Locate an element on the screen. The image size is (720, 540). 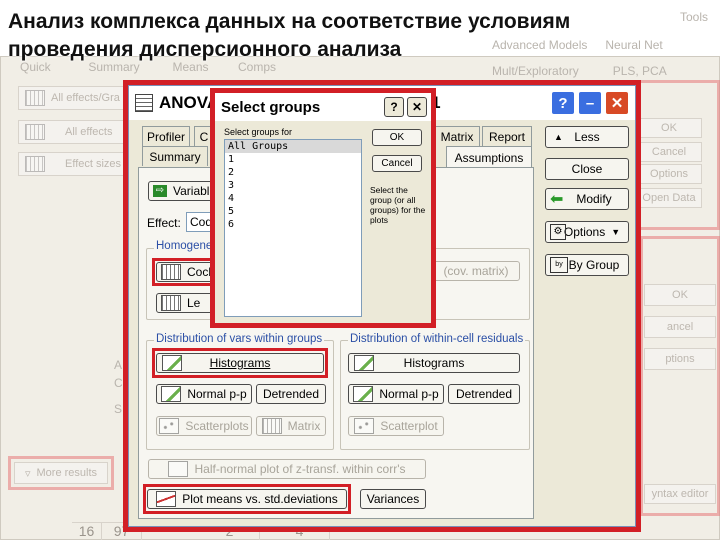
options-button: ⚙ Options ▼ is located at coordinates (587, 232).